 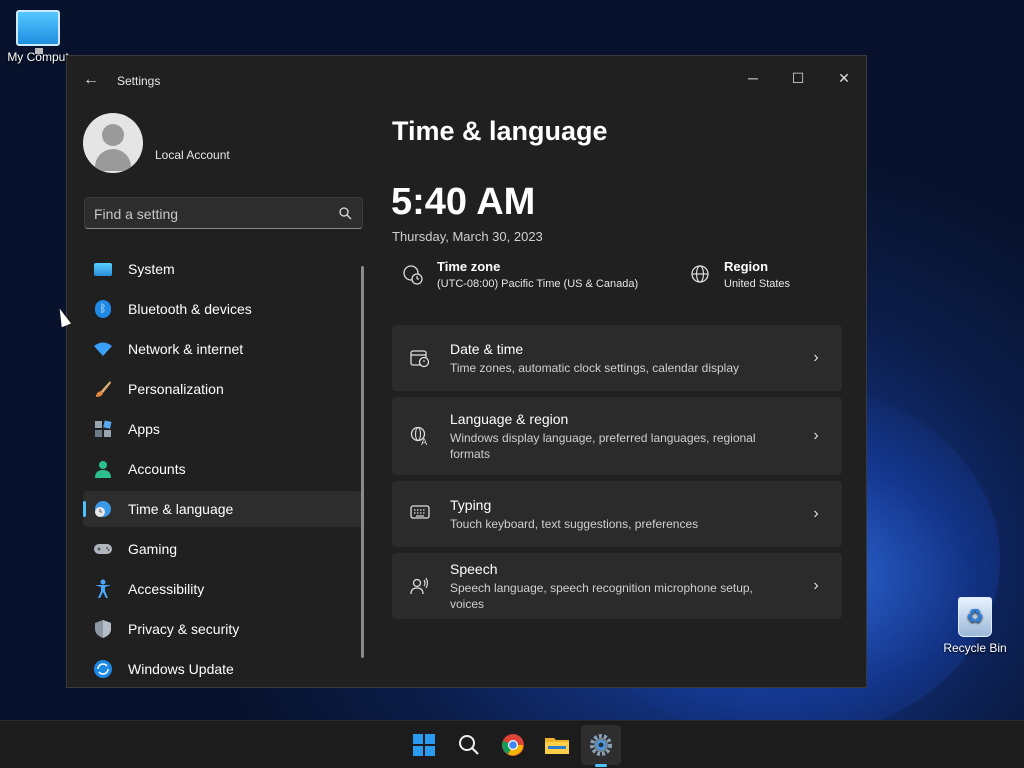 What do you see at coordinates (798, 78) in the screenshot?
I see `maximize-button: ☐` at bounding box center [798, 78].